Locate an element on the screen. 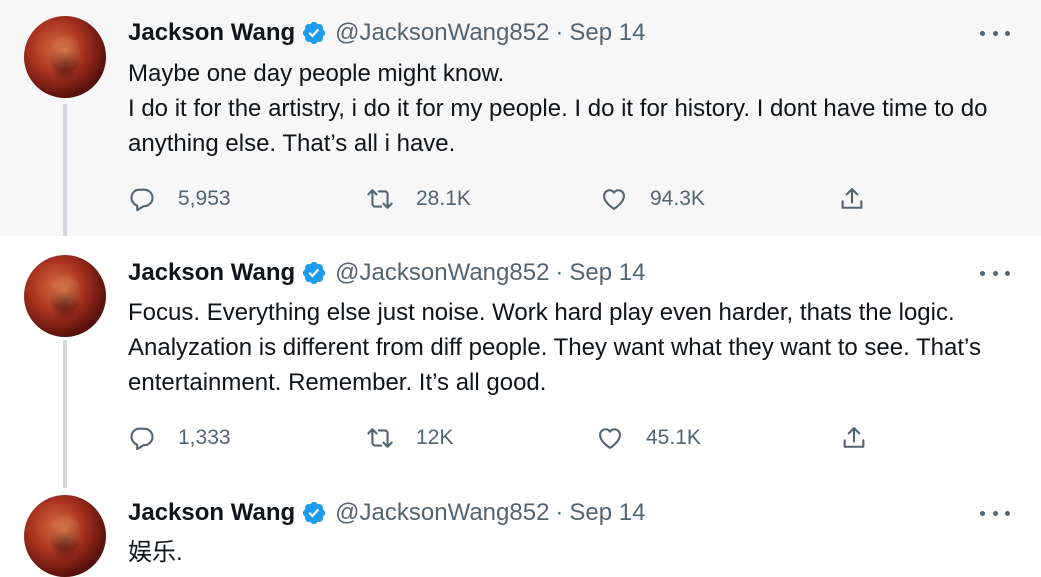 The image size is (1041, 577). reply-count: 5,953 is located at coordinates (204, 198).